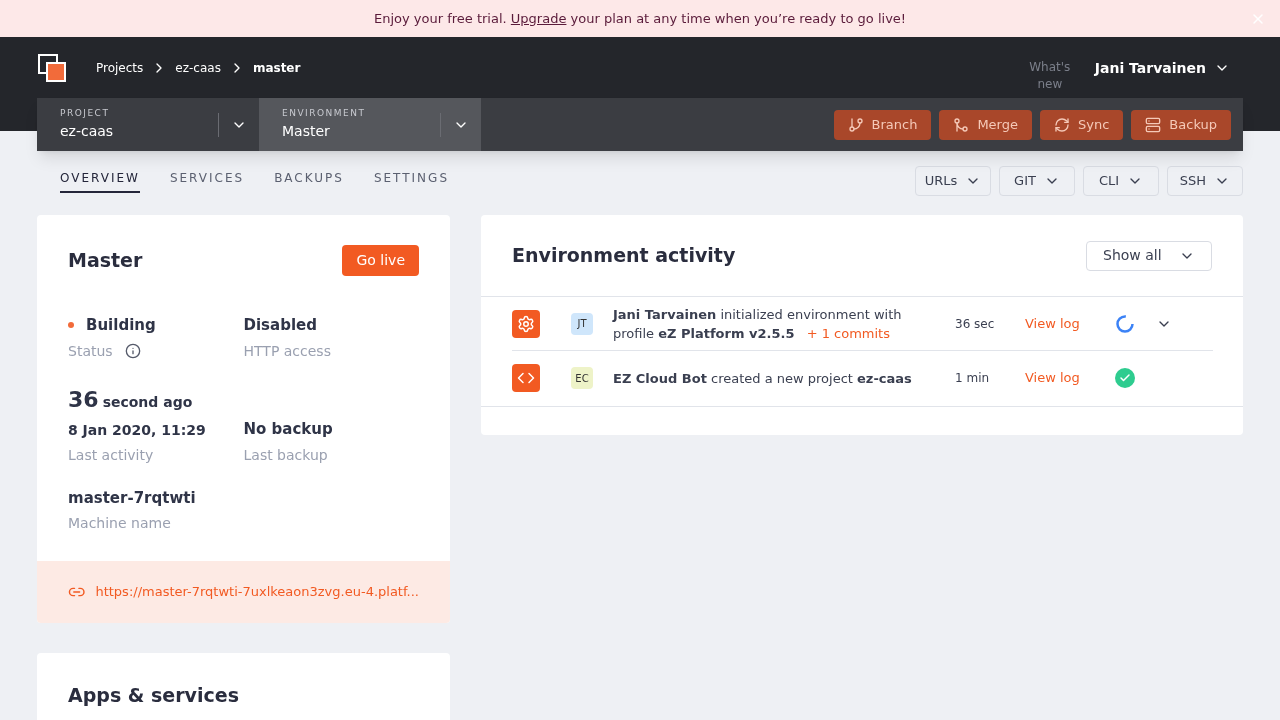 This screenshot has height=720, width=1280. Describe the element at coordinates (538, 18) in the screenshot. I see `upgrade-link: Upgrade` at that location.